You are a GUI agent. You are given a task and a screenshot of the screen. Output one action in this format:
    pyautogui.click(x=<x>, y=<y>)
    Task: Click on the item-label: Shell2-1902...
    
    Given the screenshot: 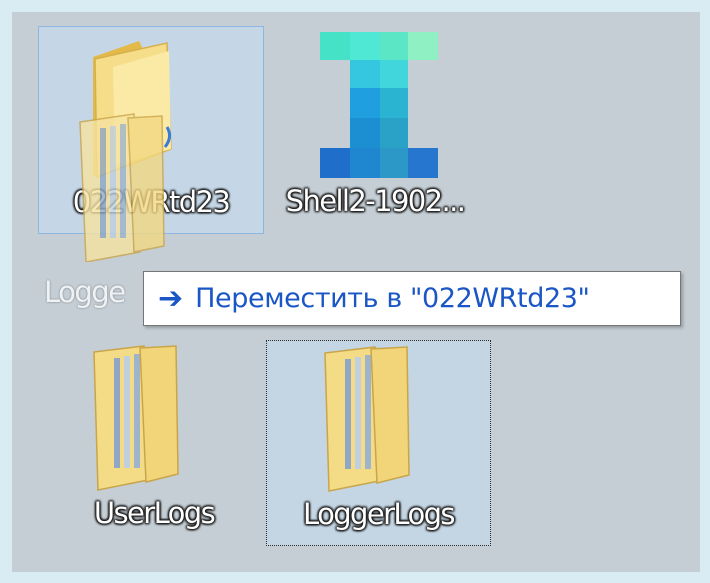 What is the action you would take?
    pyautogui.click(x=375, y=201)
    